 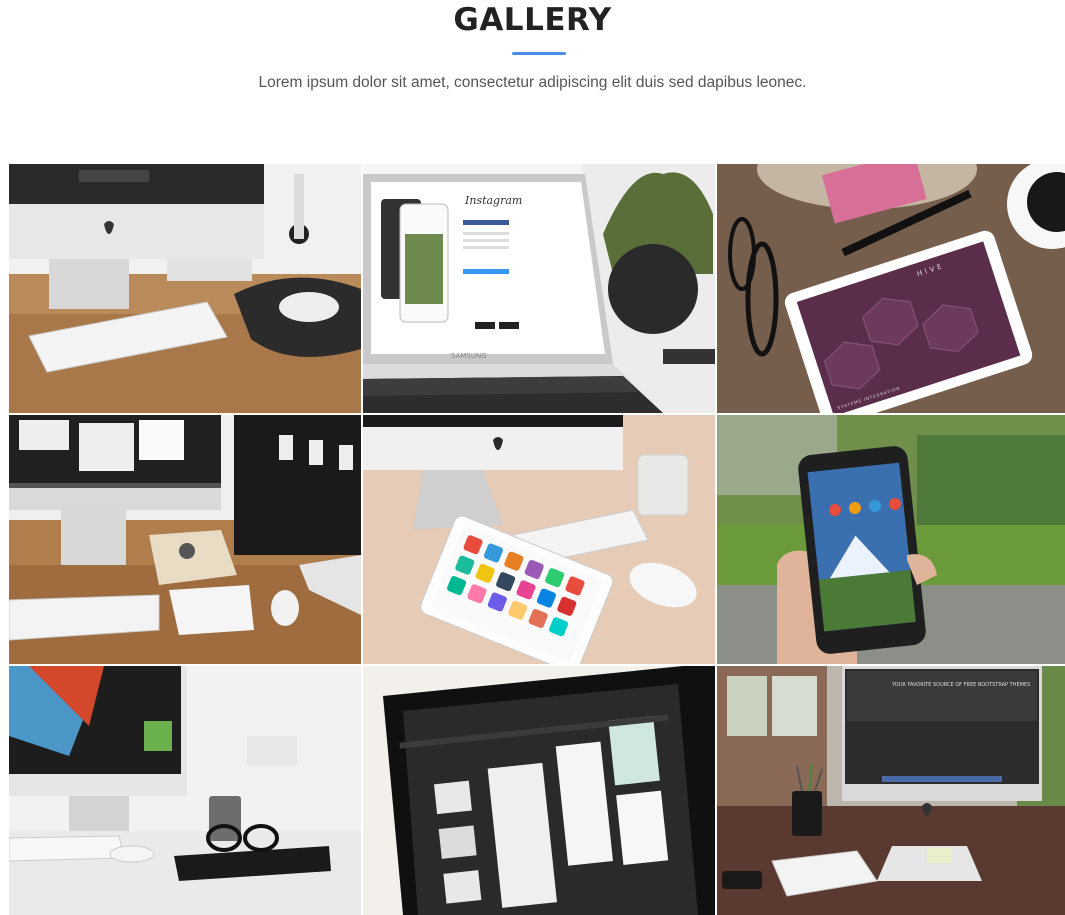 I want to click on imac-notebook-desk-photo, so click(x=185, y=539).